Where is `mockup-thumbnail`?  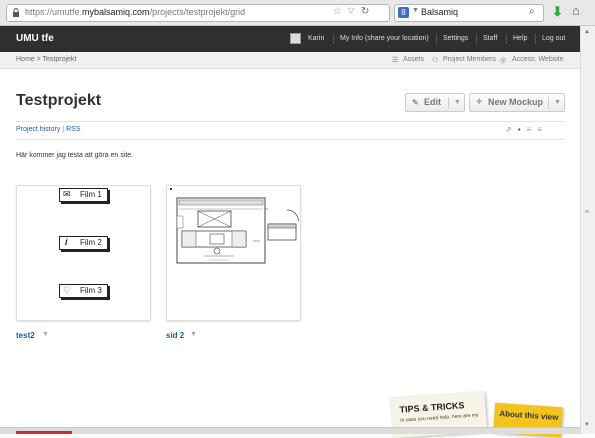
mockup-thumbnail is located at coordinates (233, 253).